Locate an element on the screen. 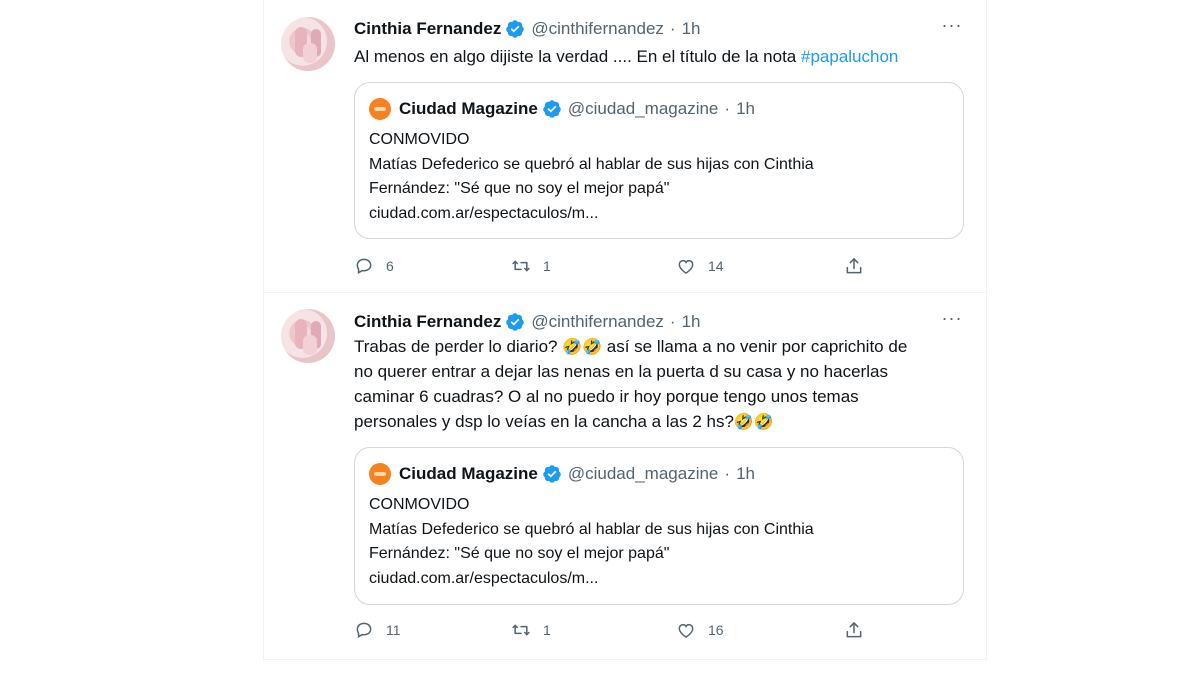  like-count: 14 is located at coordinates (716, 266).